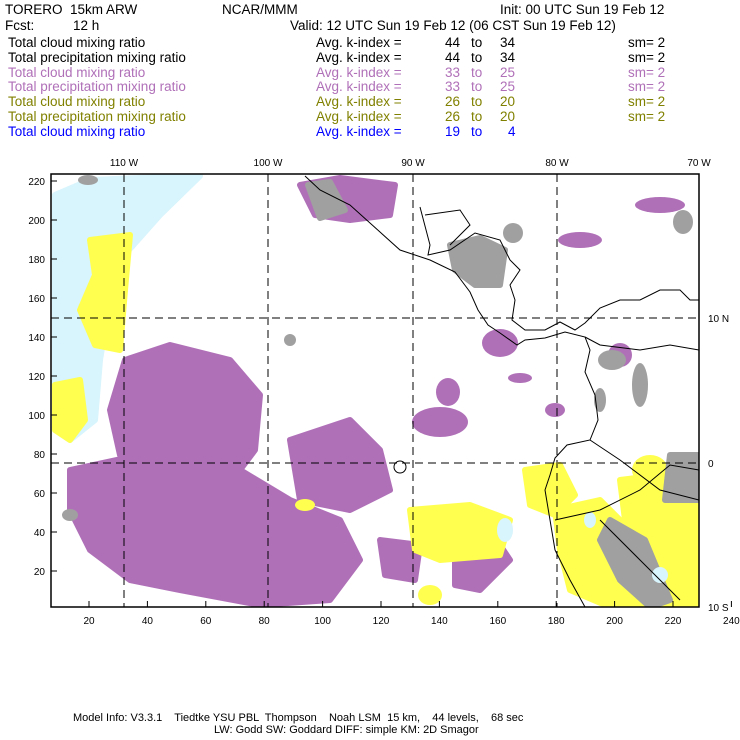 This screenshot has width=740, height=740. What do you see at coordinates (36, 377) in the screenshot?
I see `y-tick-label: 120` at bounding box center [36, 377].